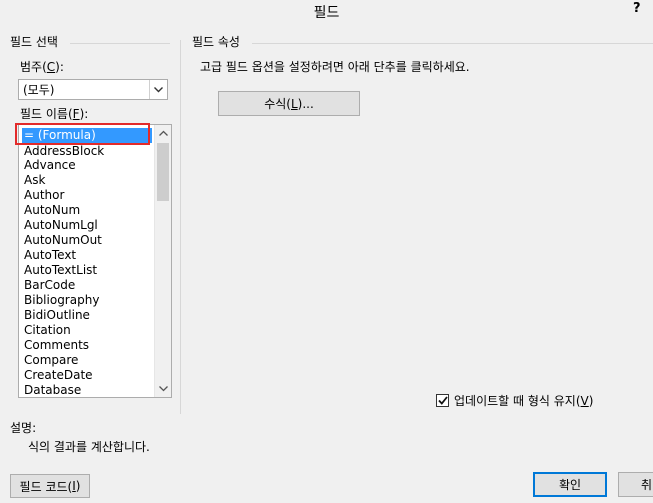  Describe the element at coordinates (87, 330) in the screenshot. I see `list-item: Citation` at that location.